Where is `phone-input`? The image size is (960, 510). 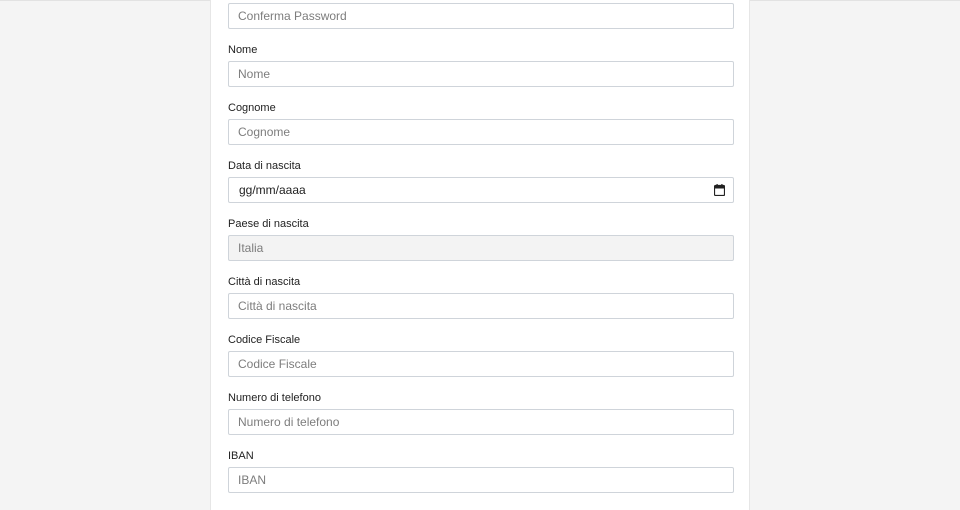 phone-input is located at coordinates (481, 422).